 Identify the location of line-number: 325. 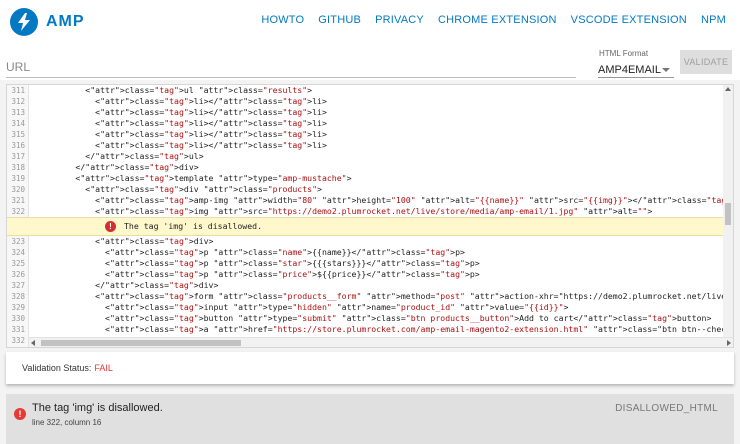
(18, 263).